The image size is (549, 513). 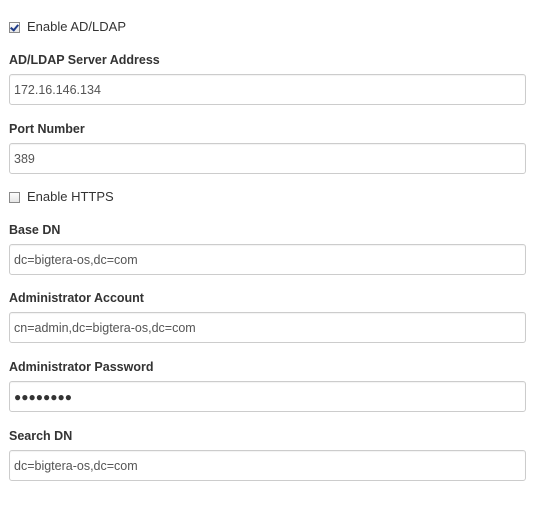 I want to click on admin-account-input: cn=admin,dc=bigtera-os,dc=com, so click(x=267, y=327).